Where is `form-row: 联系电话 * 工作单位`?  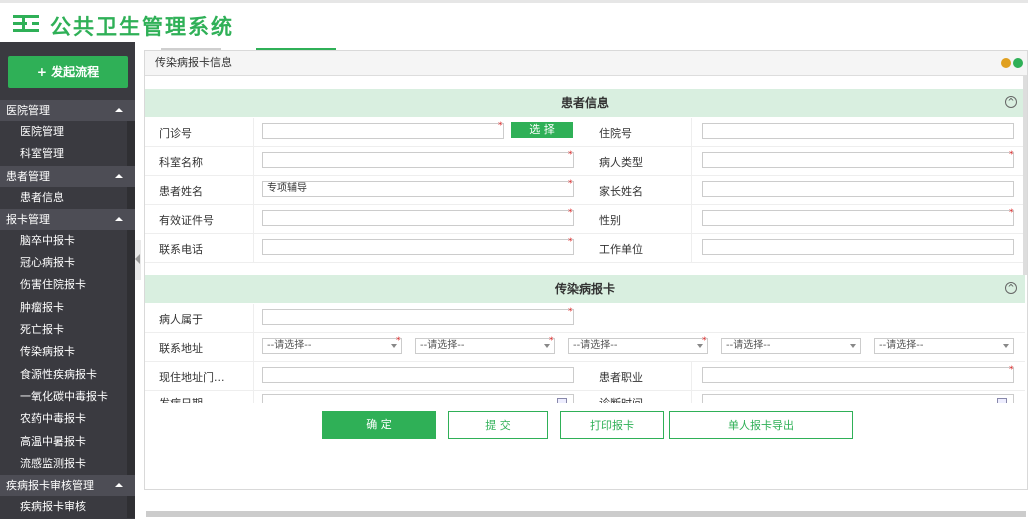
form-row: 联系电话 * 工作单位 is located at coordinates (585, 248).